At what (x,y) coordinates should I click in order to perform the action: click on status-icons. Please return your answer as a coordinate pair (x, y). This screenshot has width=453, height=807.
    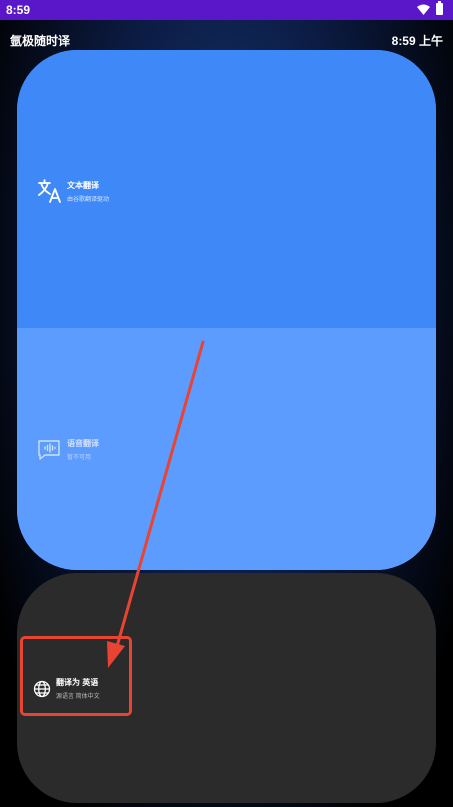
    Looking at the image, I should click on (430, 8).